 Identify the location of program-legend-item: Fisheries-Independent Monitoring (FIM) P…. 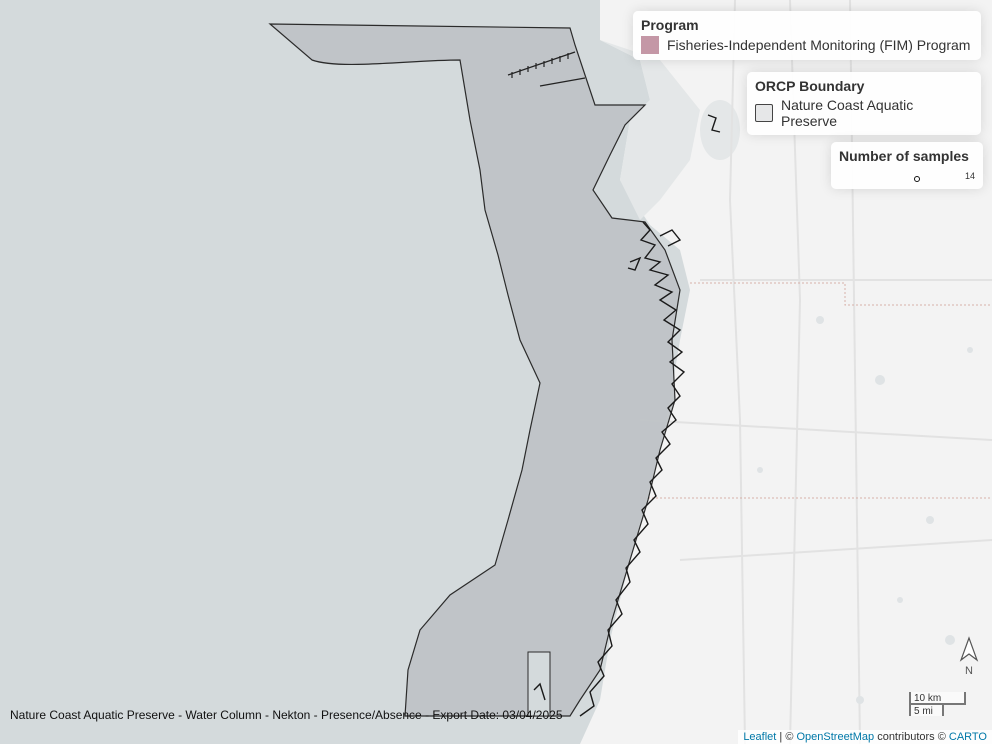
(807, 45).